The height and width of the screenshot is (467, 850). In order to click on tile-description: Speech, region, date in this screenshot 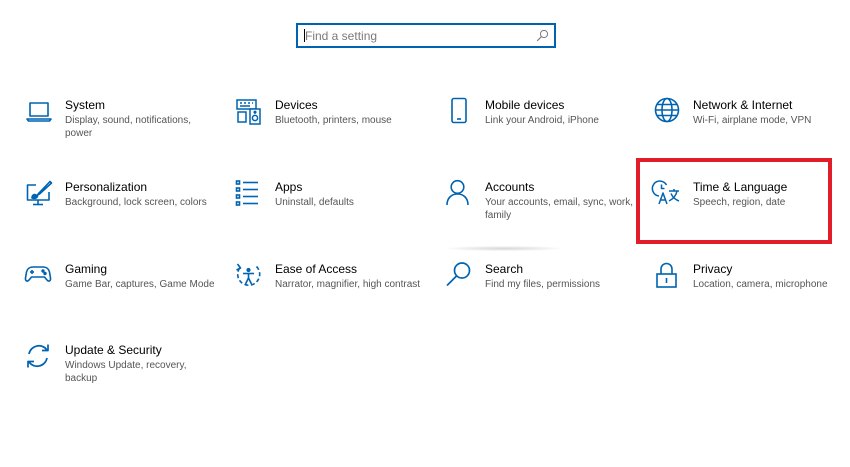, I will do `click(739, 202)`.